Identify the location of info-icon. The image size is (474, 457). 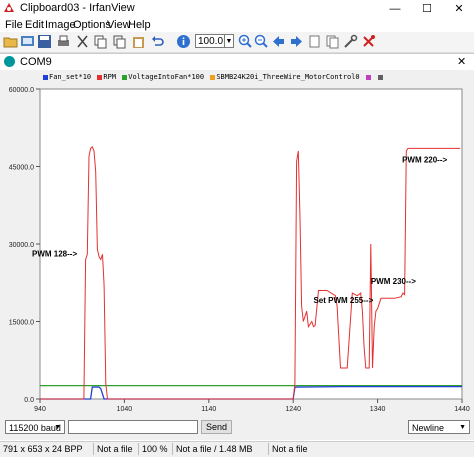
(183, 41).